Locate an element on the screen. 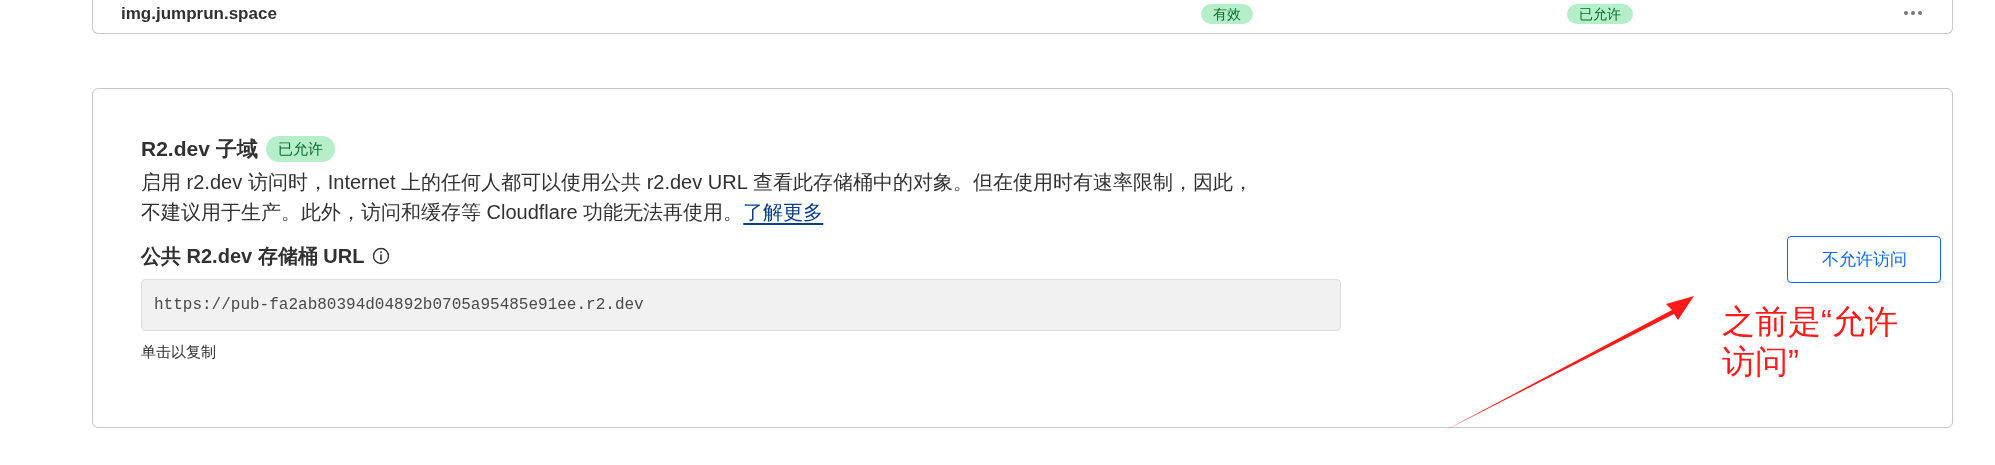 The image size is (1995, 465). learn-more-link: 了解更多 is located at coordinates (783, 211).